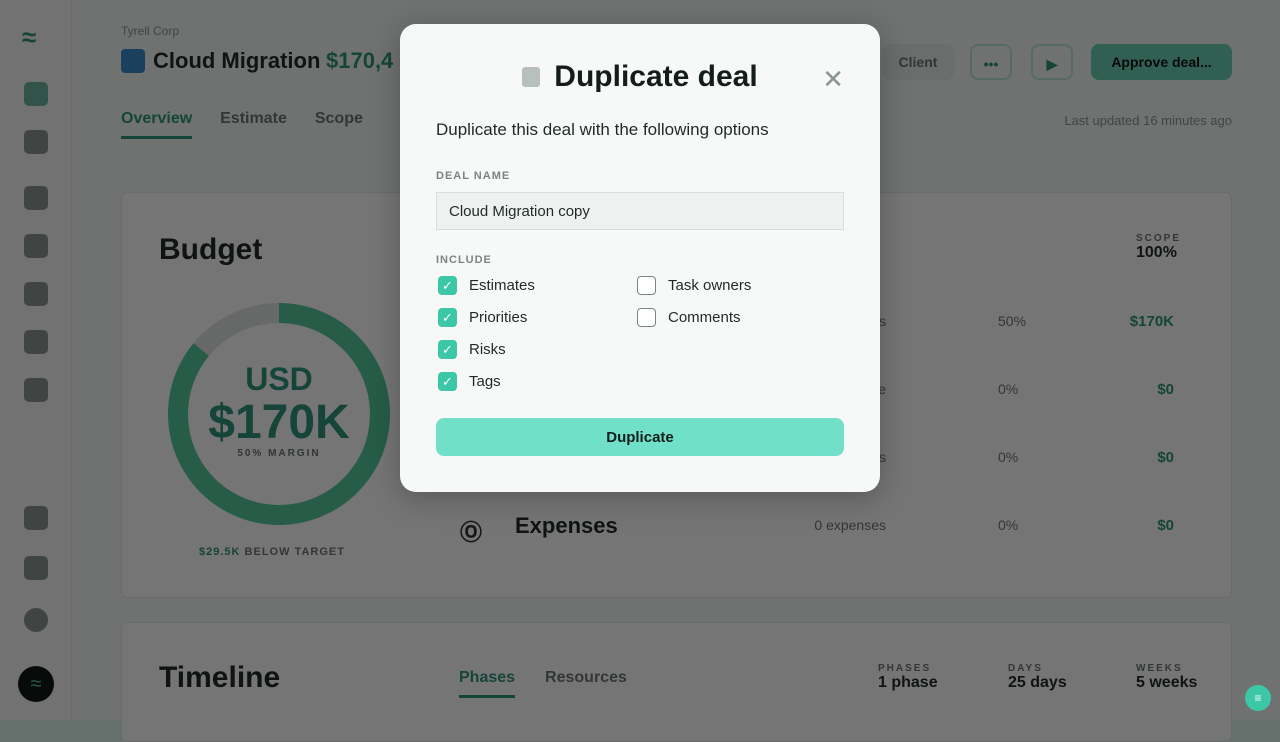 This screenshot has width=1280, height=742. What do you see at coordinates (471, 532) in the screenshot?
I see `expenses-icon: Ⓞ` at bounding box center [471, 532].